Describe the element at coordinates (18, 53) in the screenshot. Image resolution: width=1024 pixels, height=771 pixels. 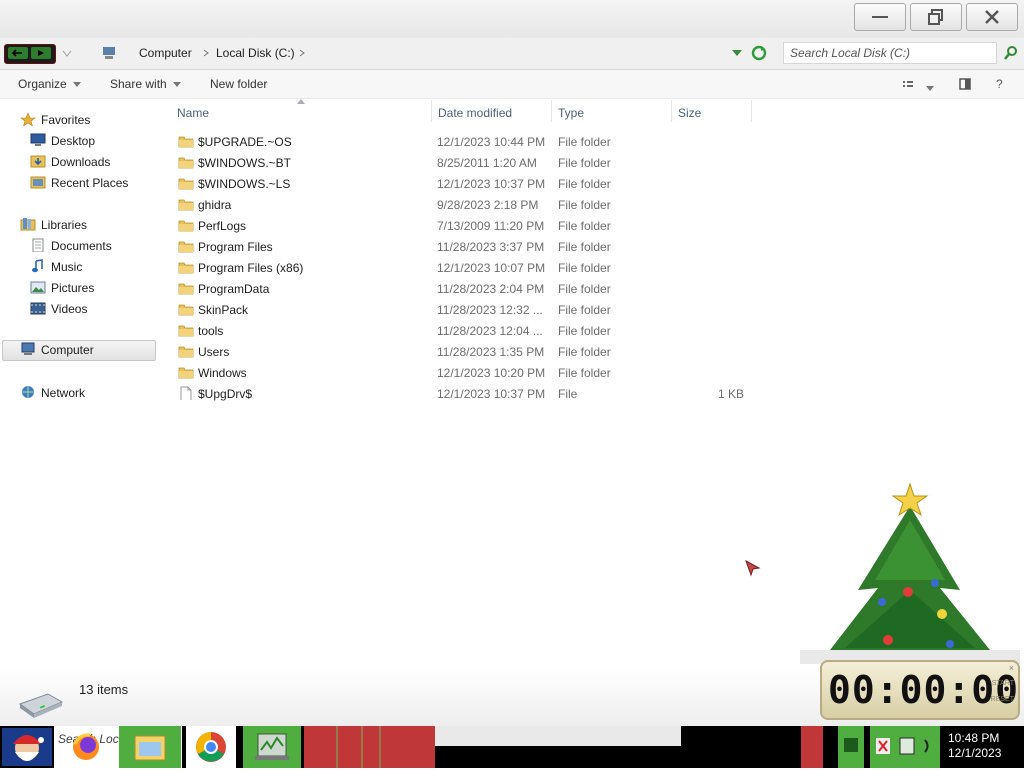
I see `back-button` at that location.